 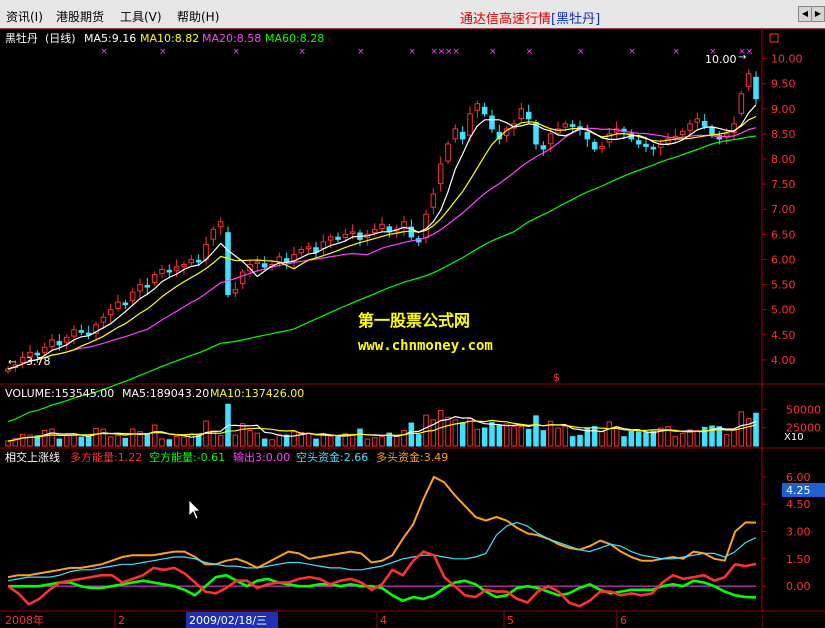 What do you see at coordinates (791, 419) in the screenshot?
I see `volume-axis: 5000025000` at bounding box center [791, 419].